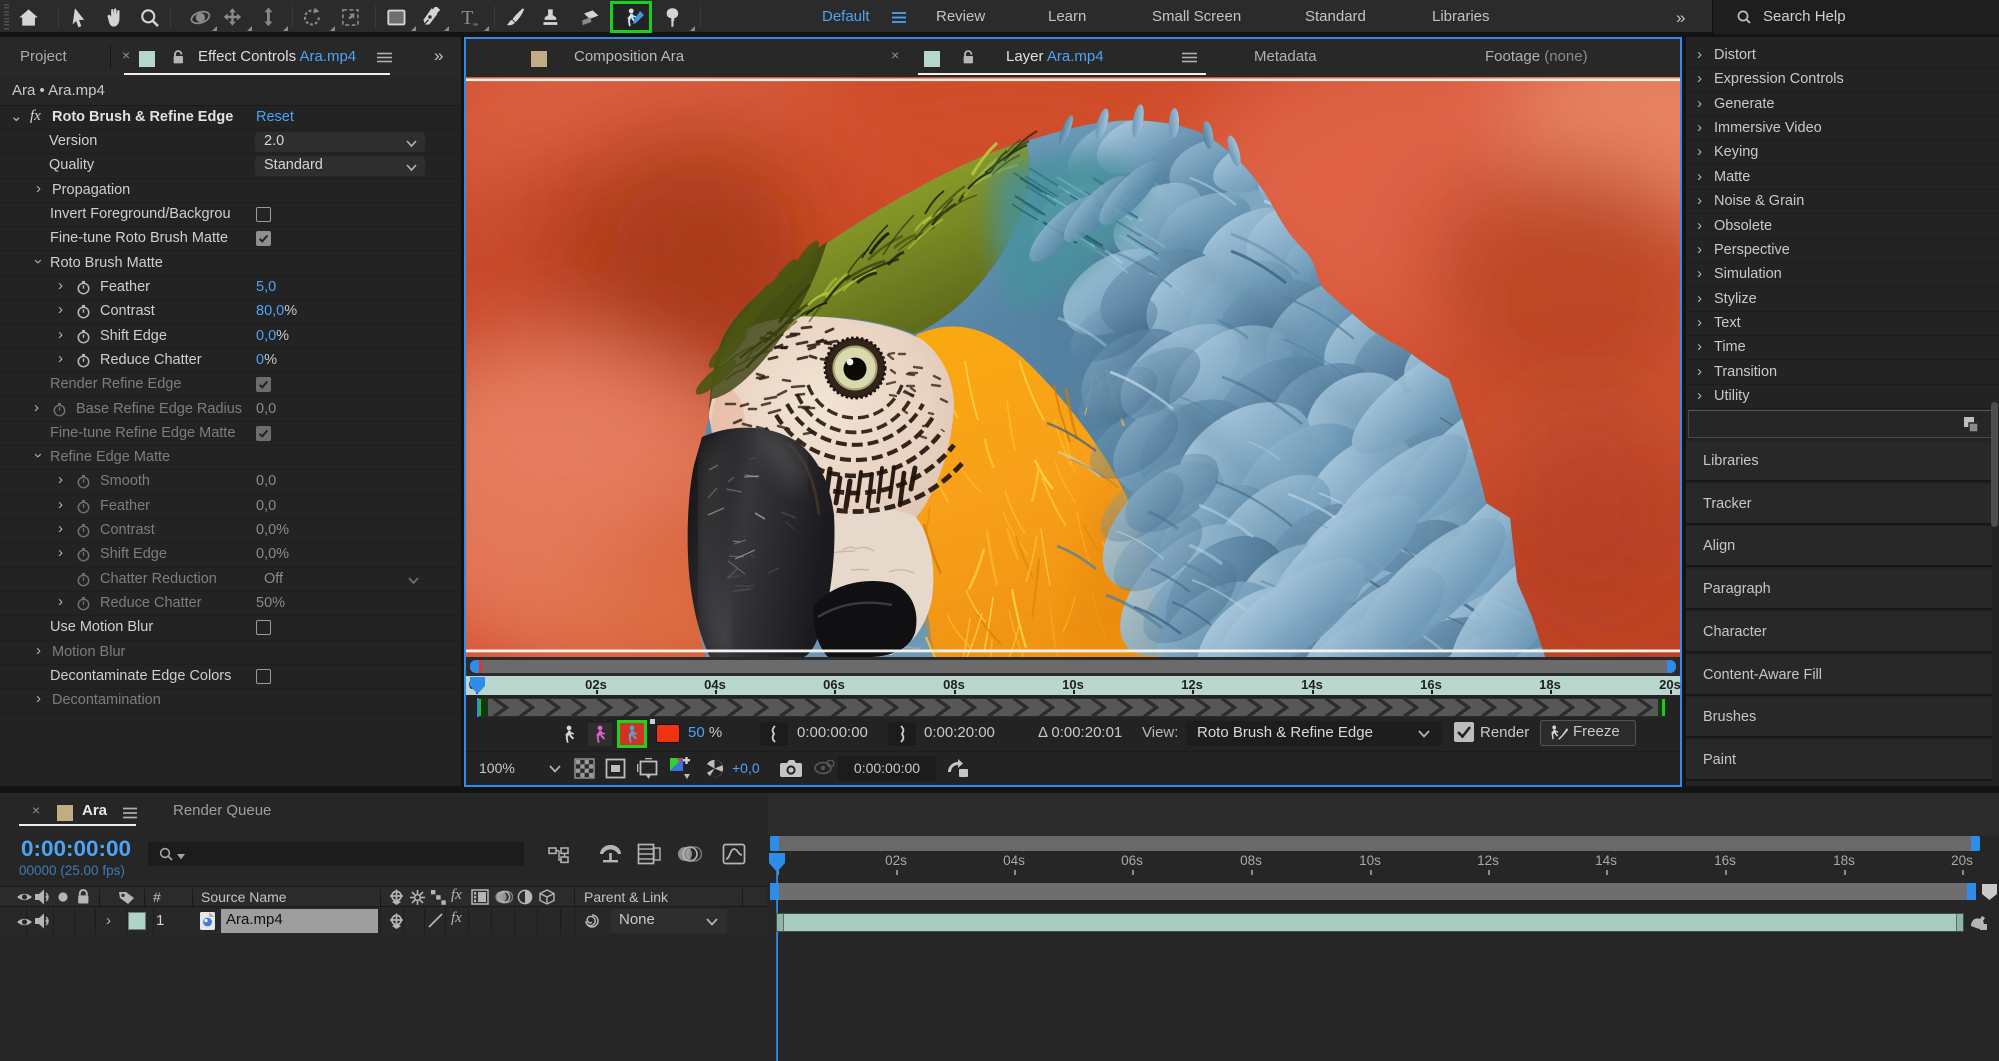  Describe the element at coordinates (467, 17) in the screenshot. I see `svg-text: T` at that location.